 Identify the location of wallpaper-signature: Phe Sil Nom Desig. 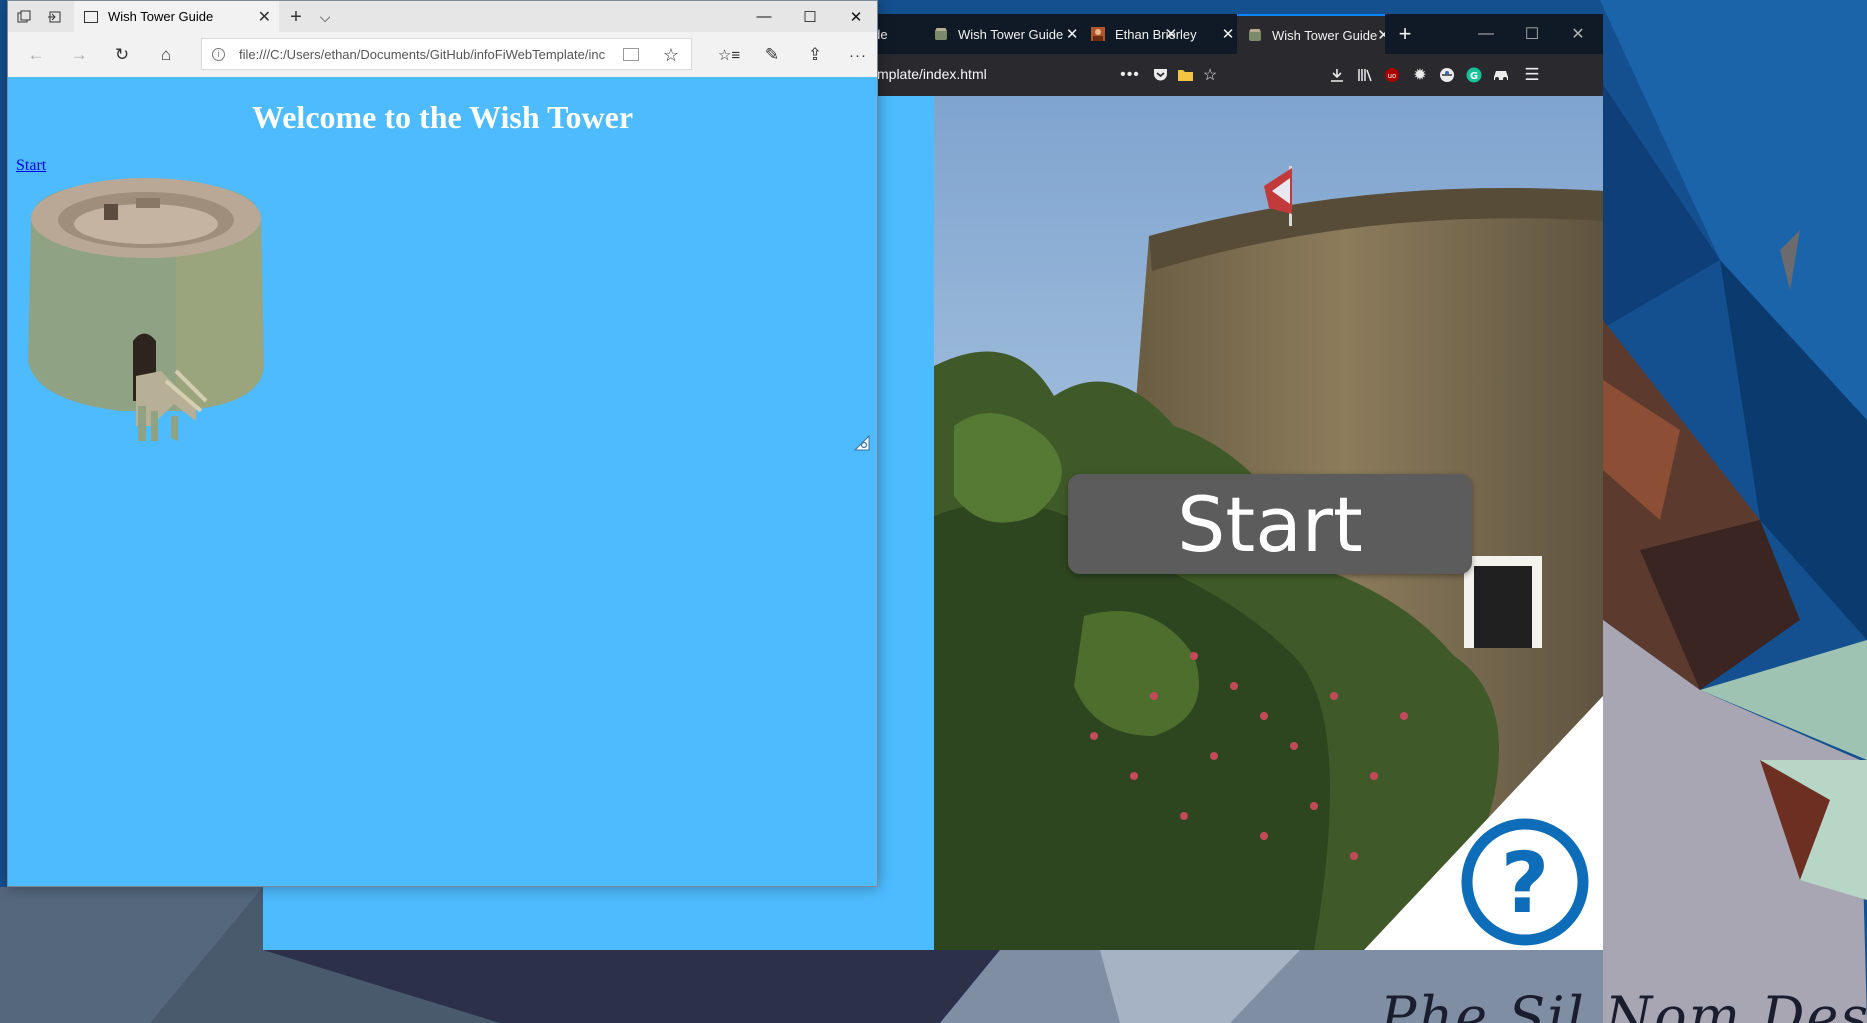
(1623, 1004).